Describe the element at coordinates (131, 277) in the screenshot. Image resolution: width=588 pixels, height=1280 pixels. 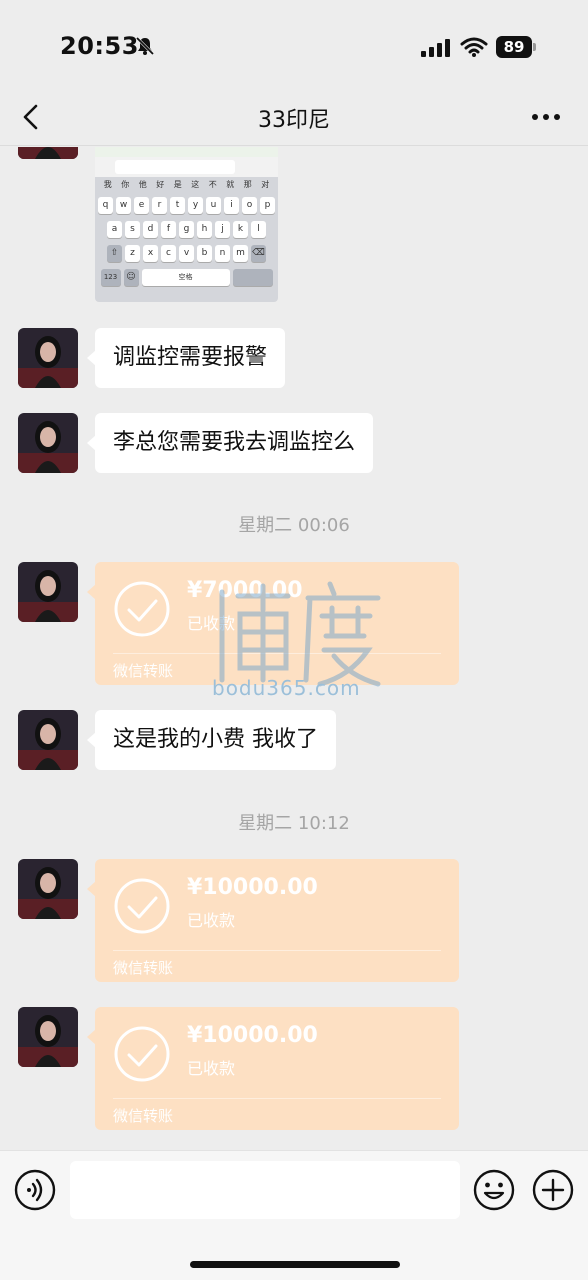
I see `emoji-key: ☺` at that location.